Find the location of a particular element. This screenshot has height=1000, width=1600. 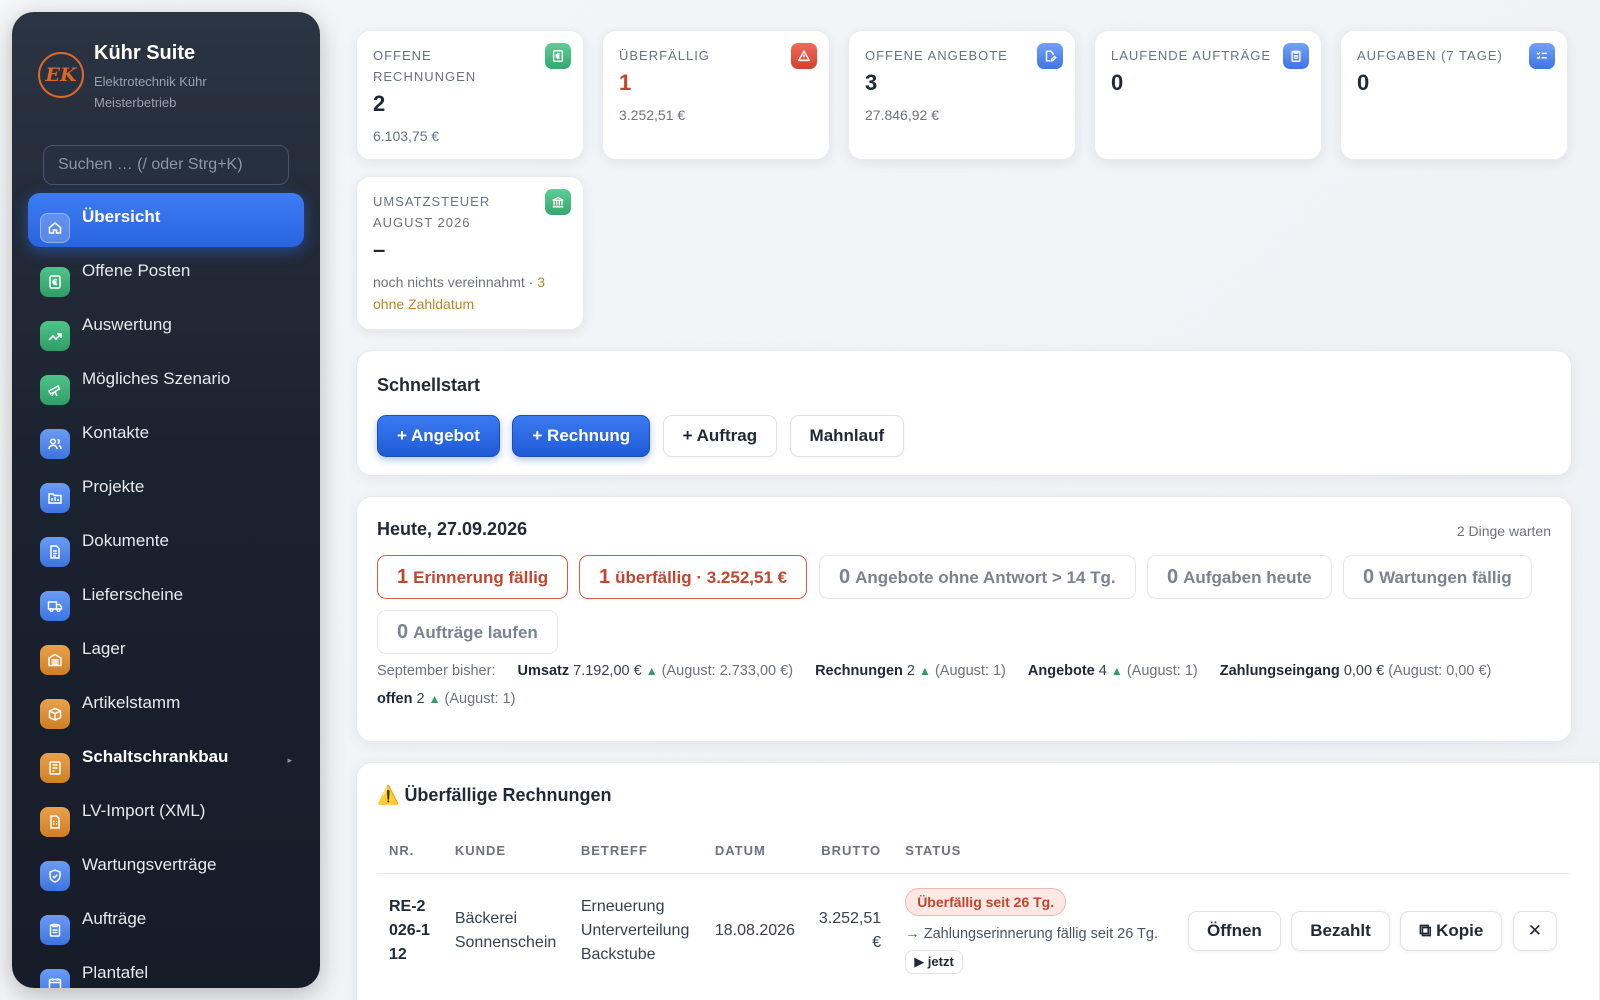

kpi-offene-angebote: Offene Angebote 3 27.846,92 € is located at coordinates (962, 95).